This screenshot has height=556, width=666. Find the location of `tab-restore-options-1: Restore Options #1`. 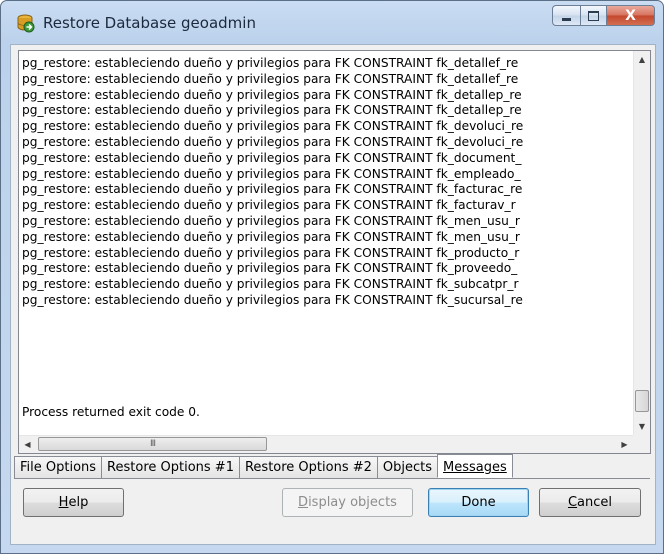

tab-restore-options-1: Restore Options #1 is located at coordinates (170, 467).